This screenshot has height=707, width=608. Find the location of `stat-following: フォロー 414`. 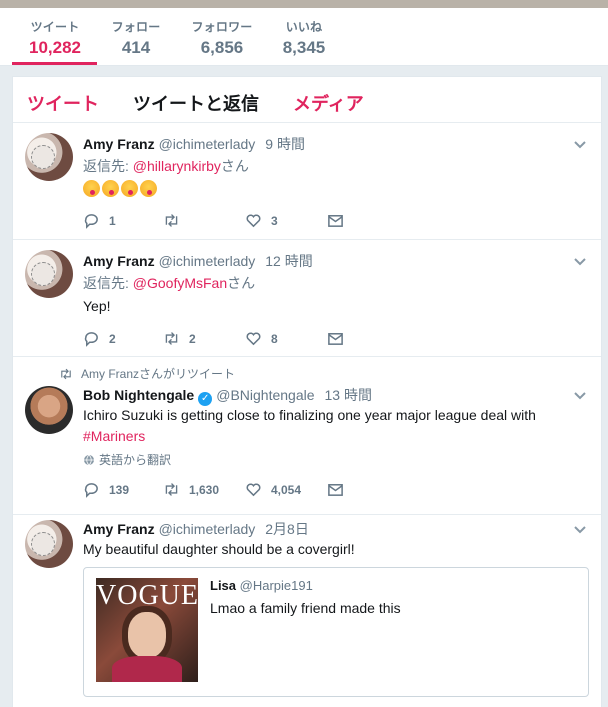

stat-following: フォロー 414 is located at coordinates (136, 38).